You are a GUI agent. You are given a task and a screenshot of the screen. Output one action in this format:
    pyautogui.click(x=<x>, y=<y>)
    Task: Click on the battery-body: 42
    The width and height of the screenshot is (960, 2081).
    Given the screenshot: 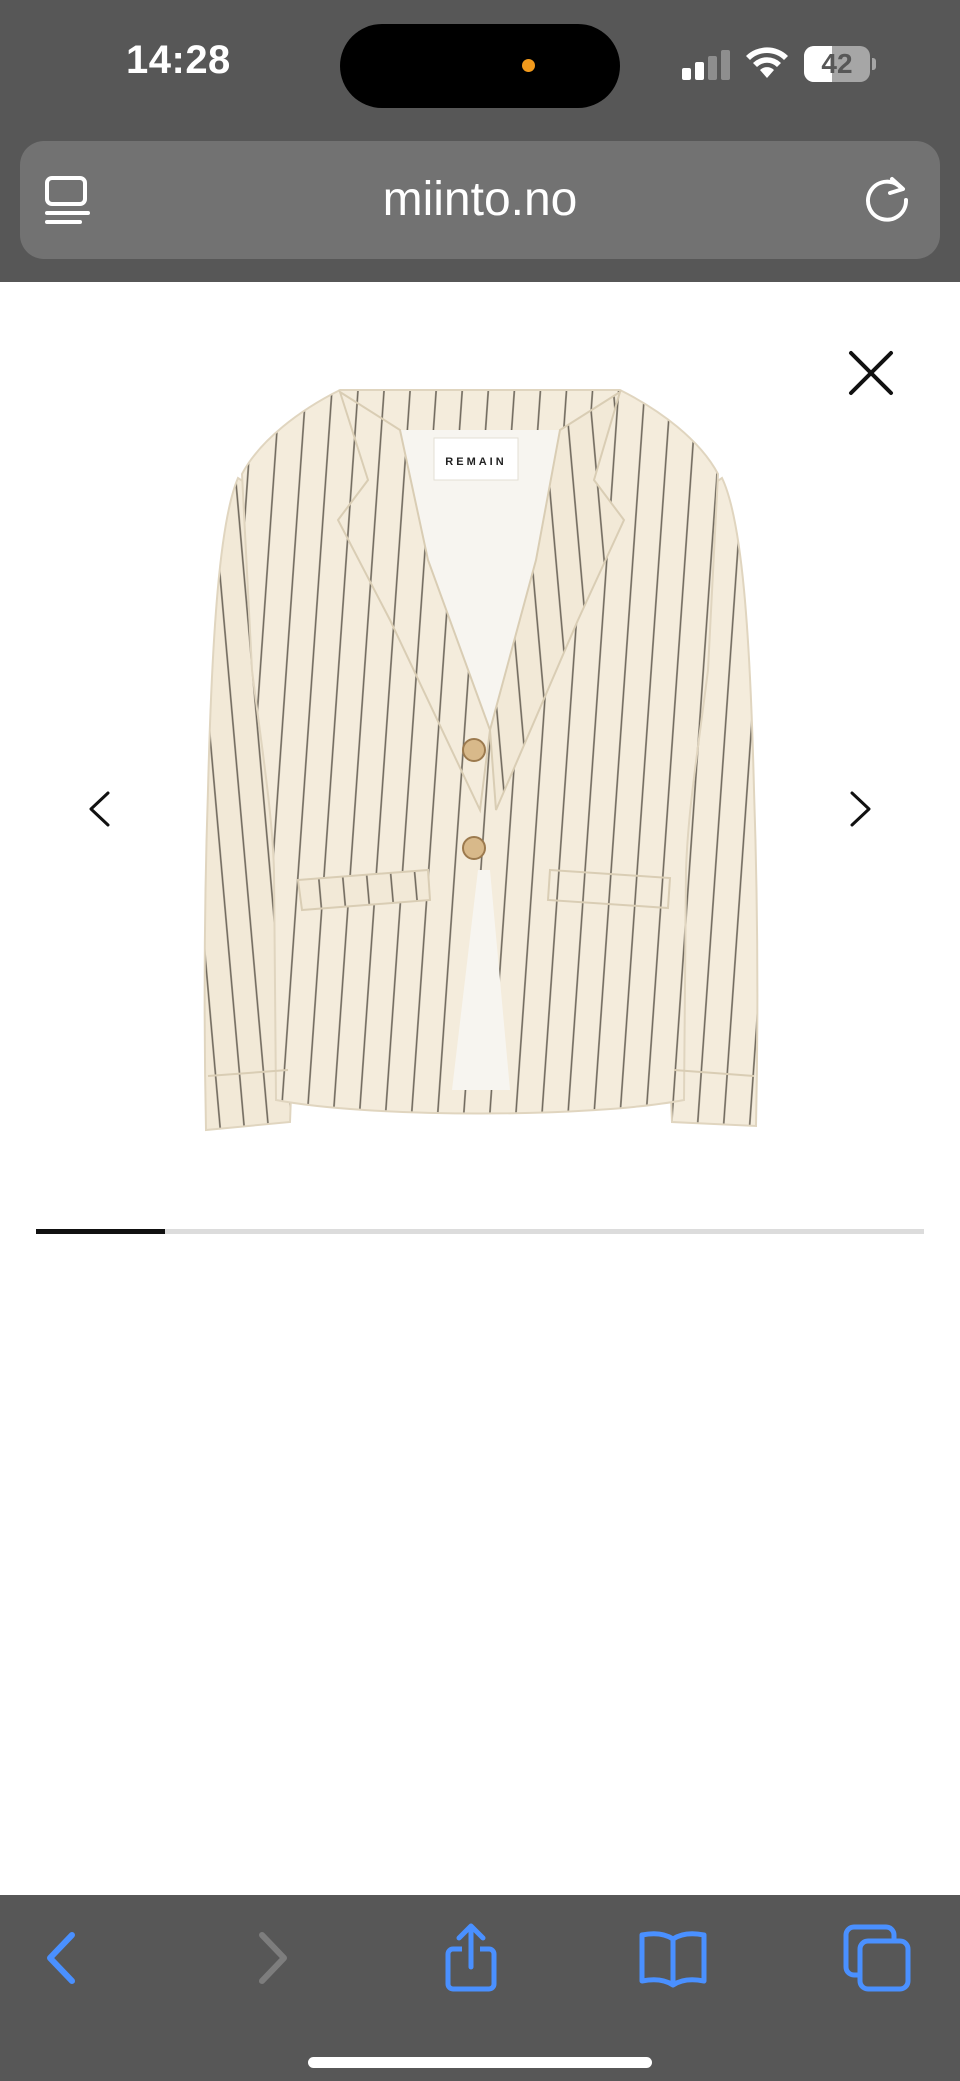 What is the action you would take?
    pyautogui.click(x=837, y=64)
    